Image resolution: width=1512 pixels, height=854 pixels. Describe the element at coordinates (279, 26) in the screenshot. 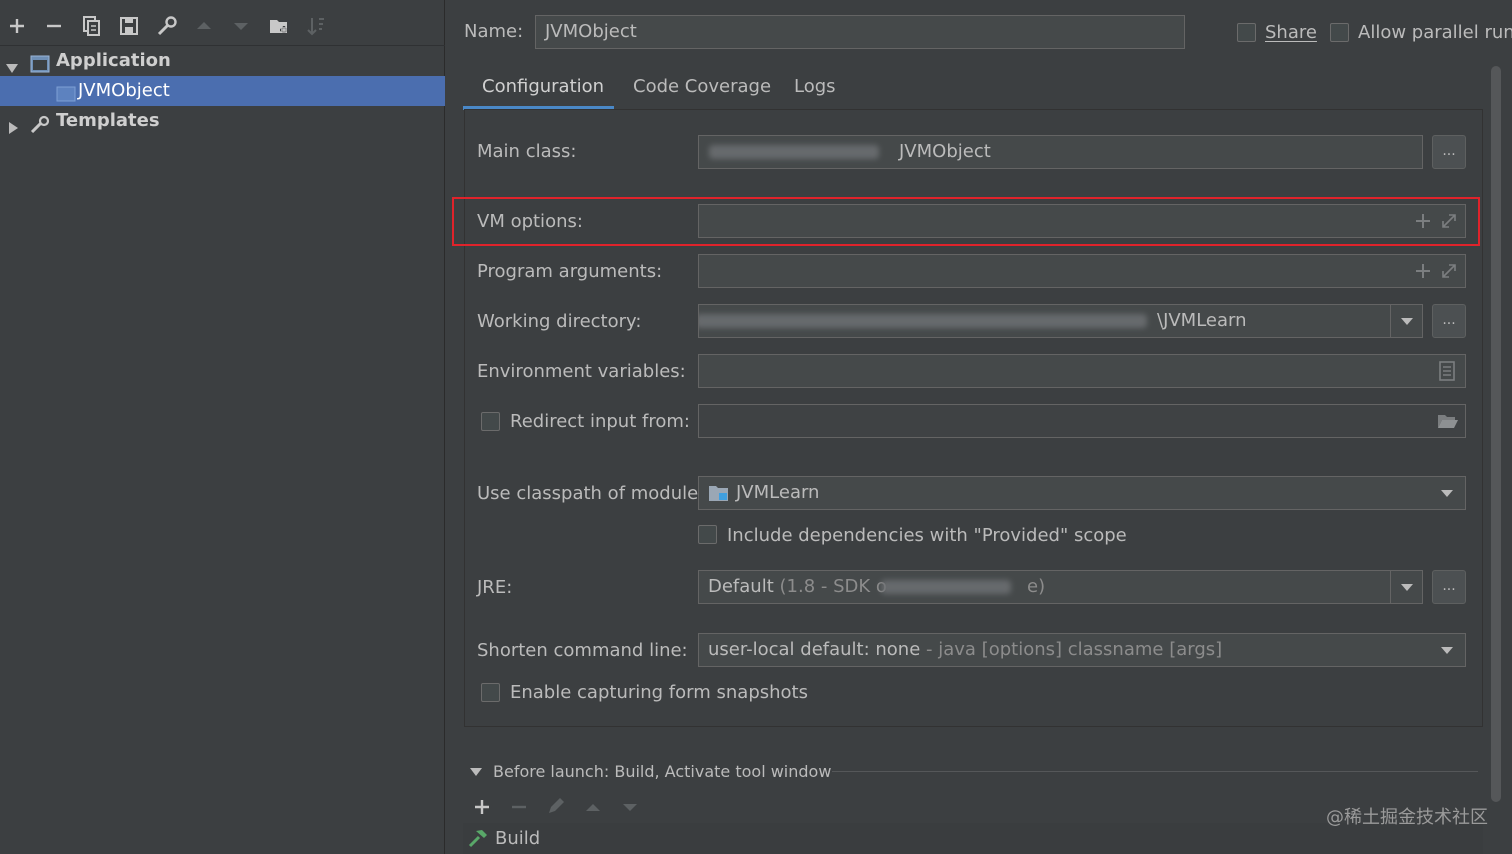

I see `folder-add-icon` at that location.